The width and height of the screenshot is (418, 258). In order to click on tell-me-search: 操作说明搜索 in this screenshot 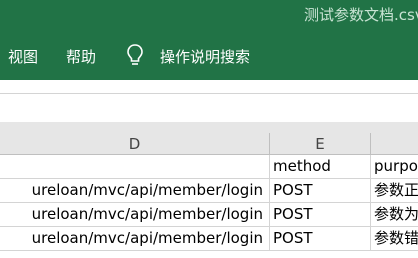, I will do `click(205, 56)`.